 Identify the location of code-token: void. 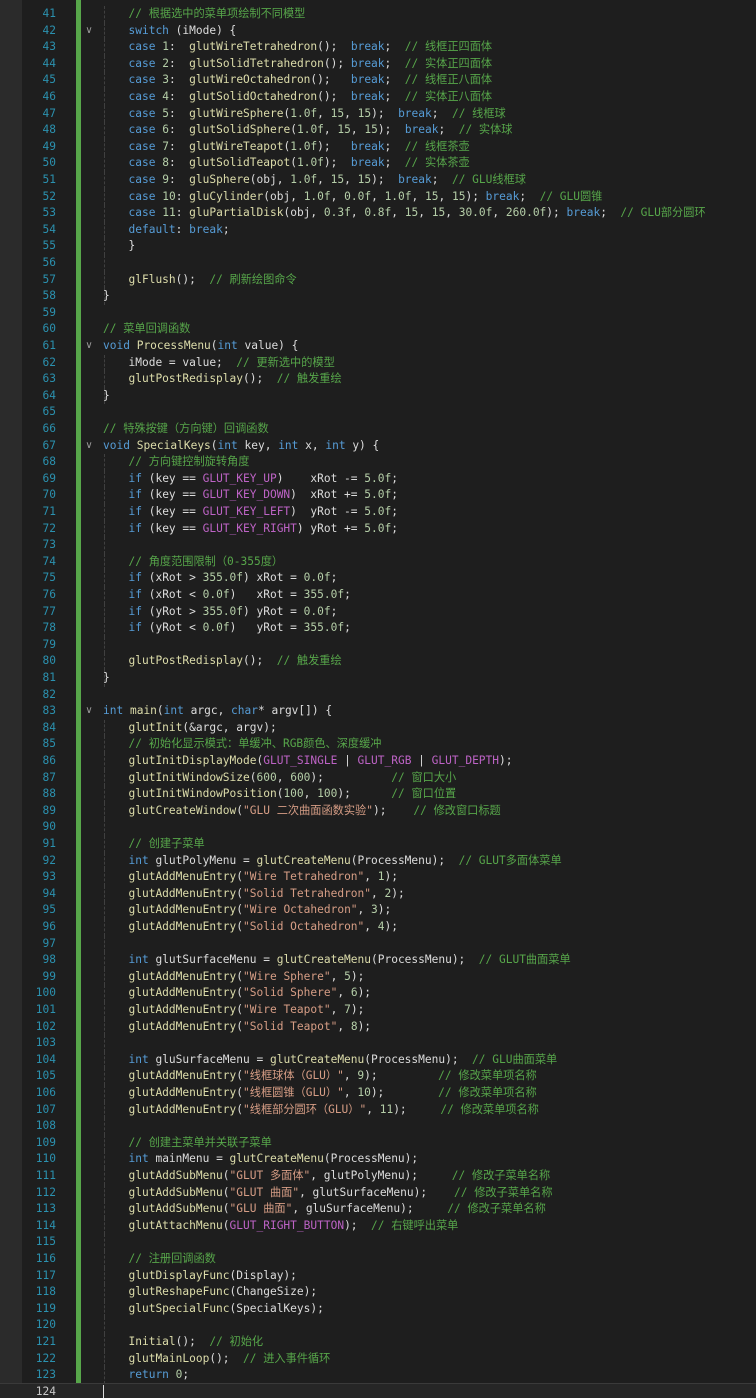
(116, 445).